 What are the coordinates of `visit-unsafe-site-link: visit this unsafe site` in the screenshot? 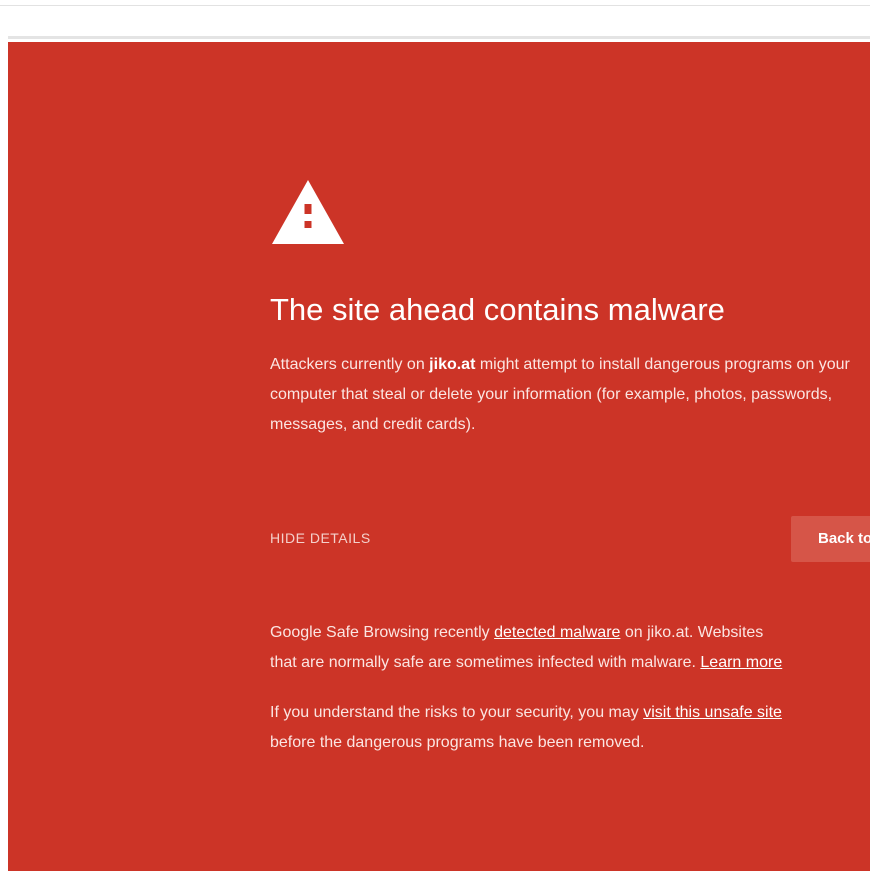 It's located at (712, 712).